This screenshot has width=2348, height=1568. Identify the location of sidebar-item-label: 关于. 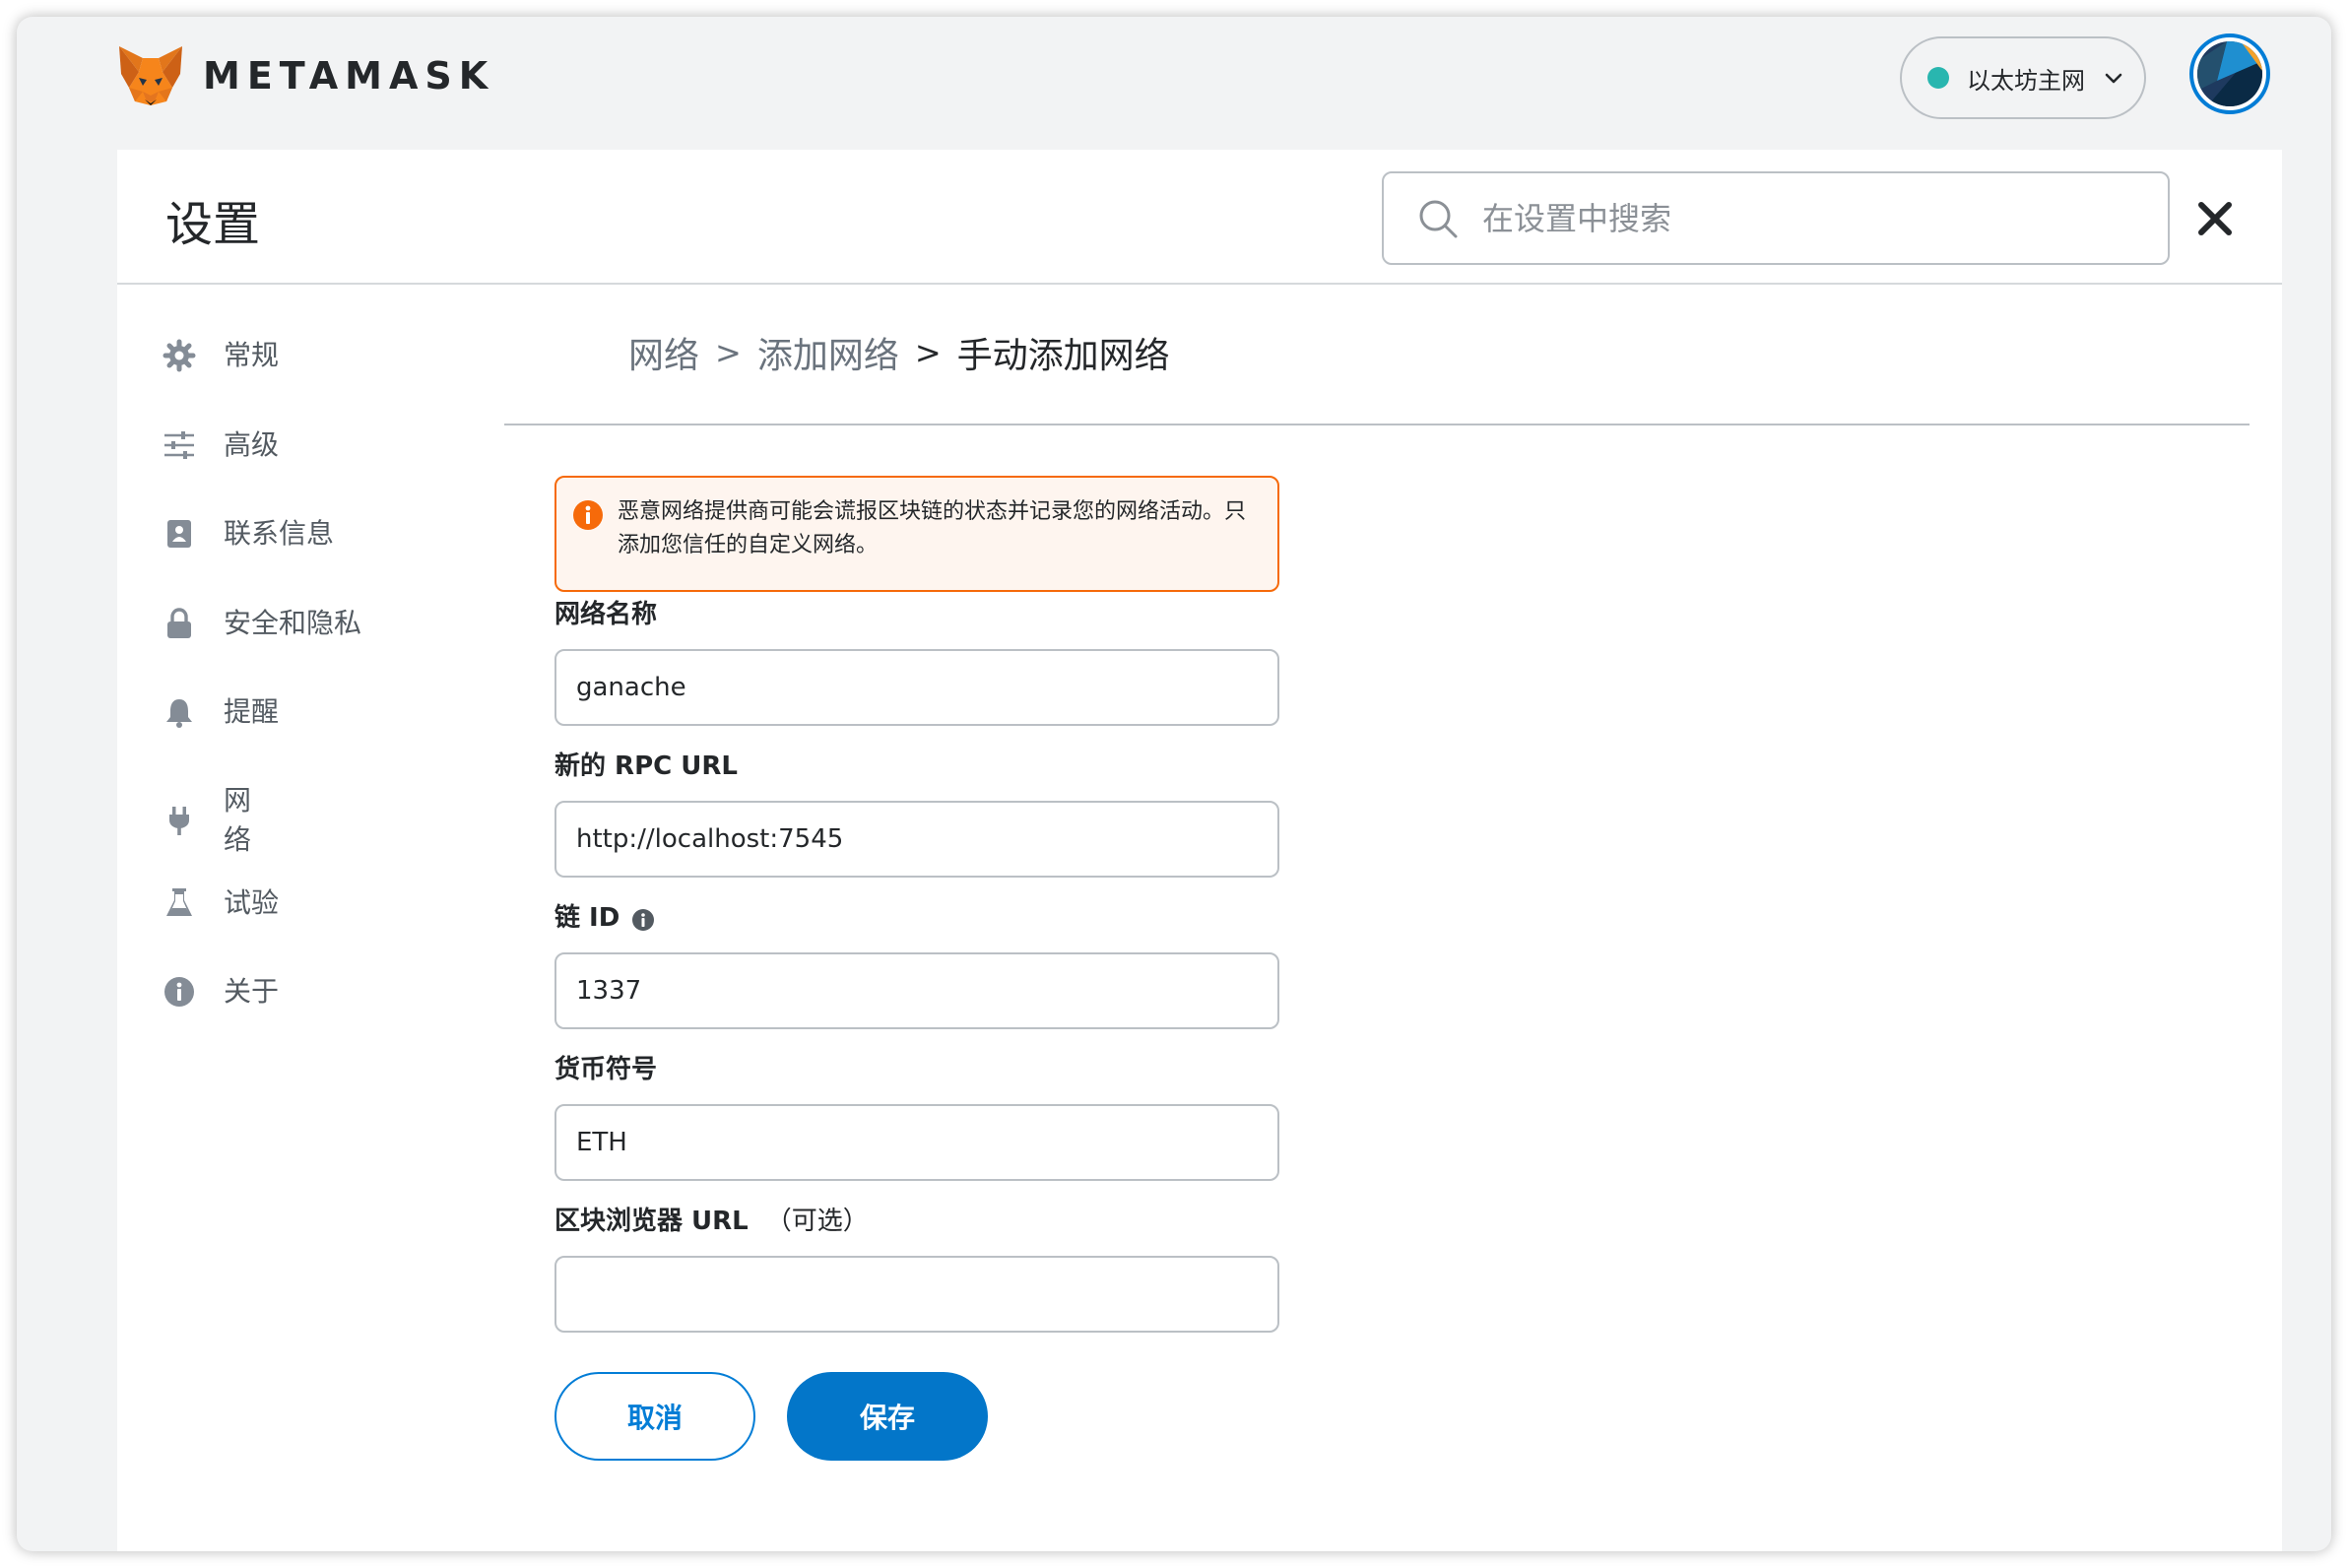
(252, 992).